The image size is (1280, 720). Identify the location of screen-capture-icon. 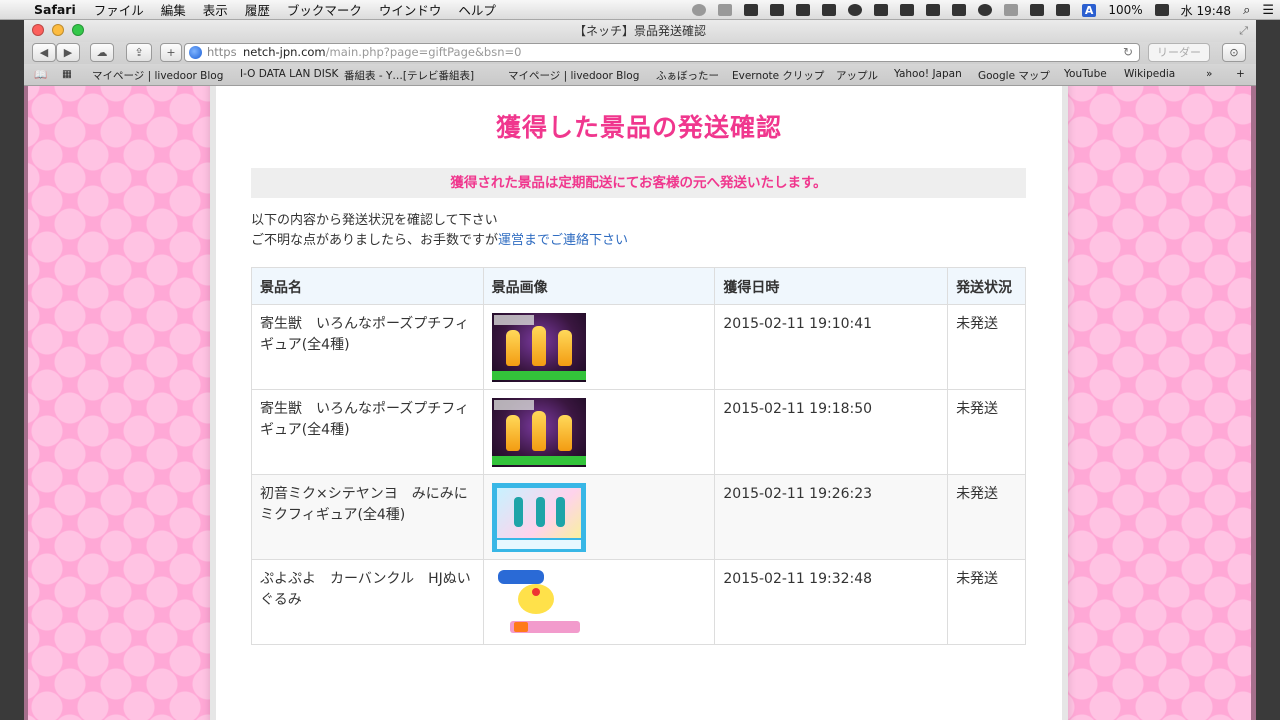
(828, 10).